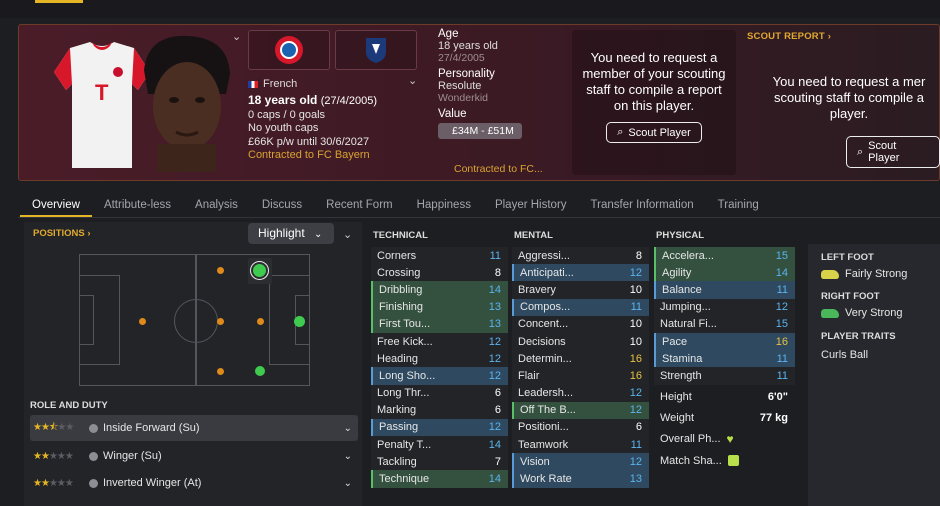 Image resolution: width=940 pixels, height=506 pixels. I want to click on tab-training: Training, so click(738, 207).